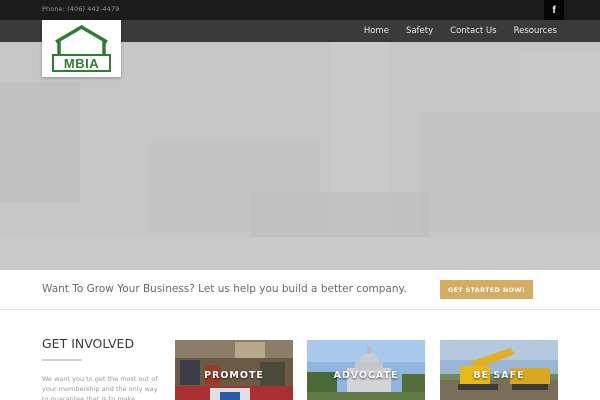 Image resolution: width=600 pixels, height=400 pixels. I want to click on tile-promote: PROMOTE, so click(234, 370).